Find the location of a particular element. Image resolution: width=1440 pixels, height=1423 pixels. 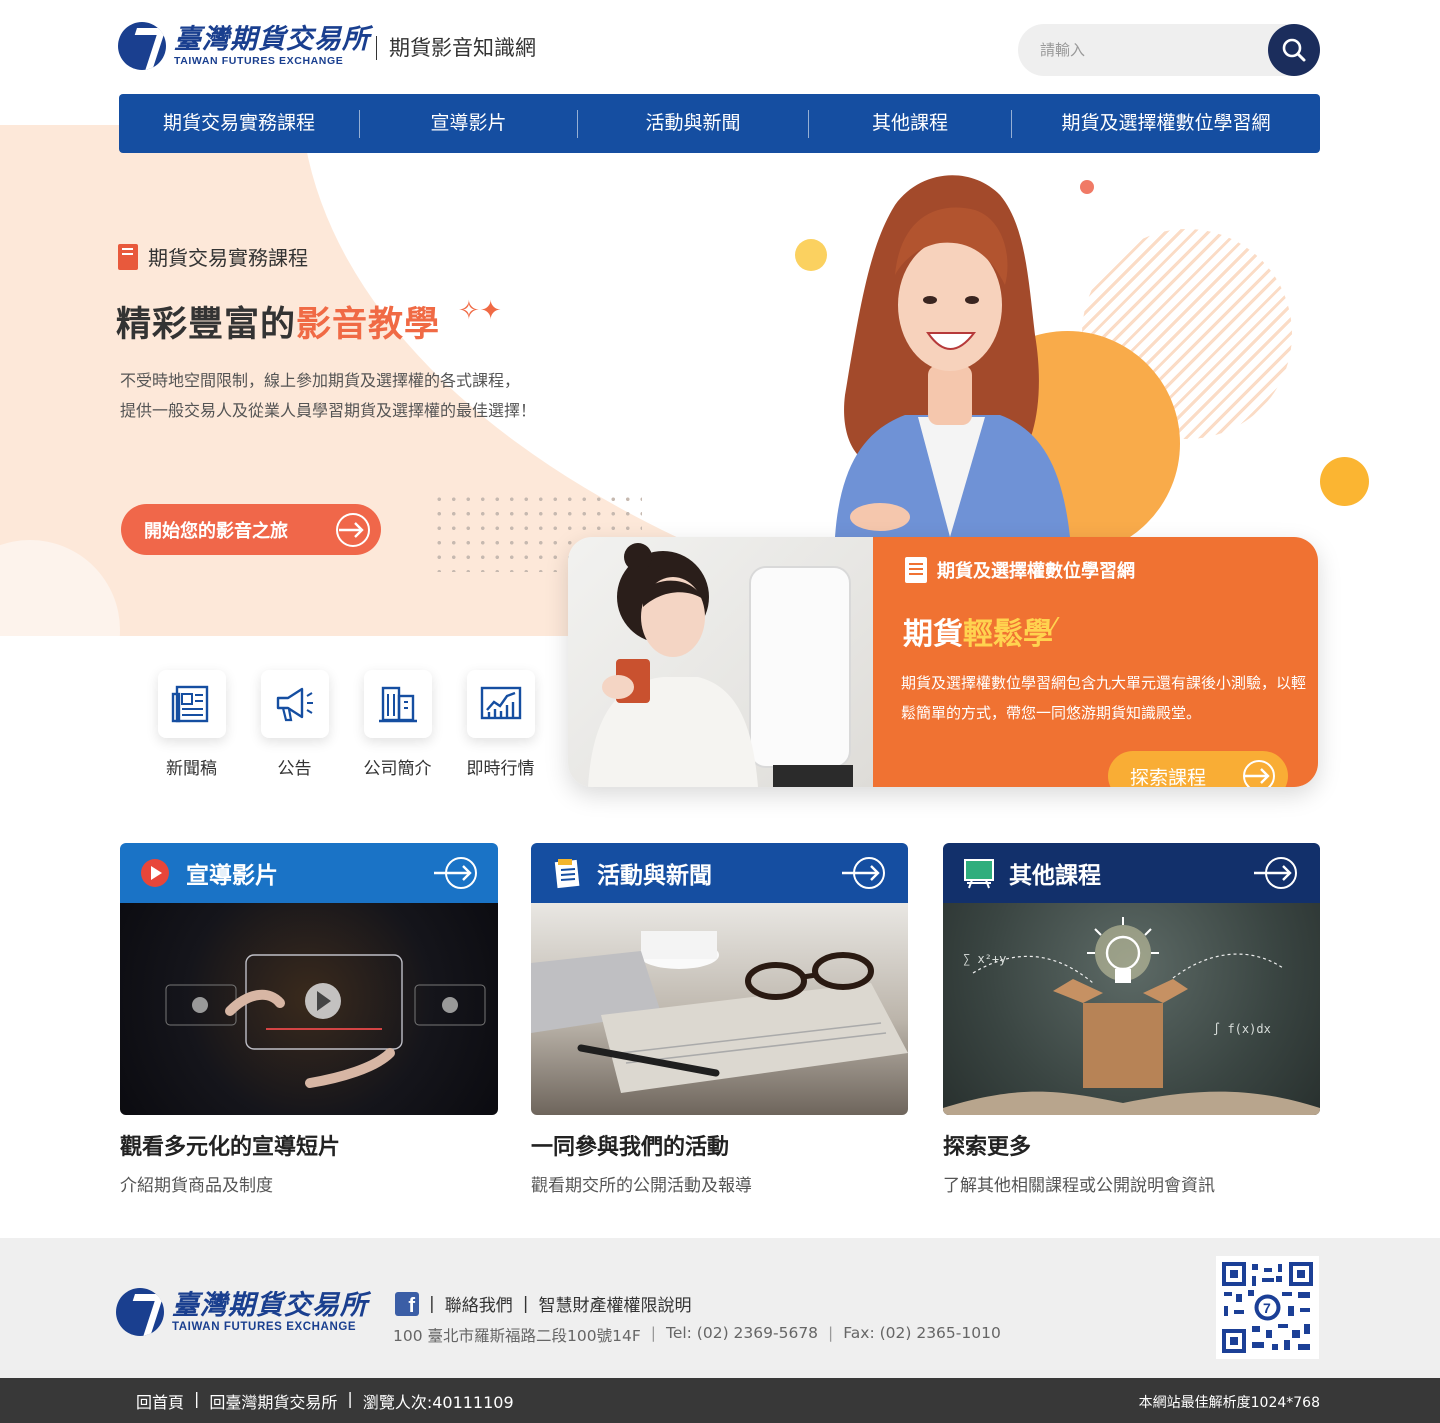

card-head: 其他課程 is located at coordinates (1131, 873).